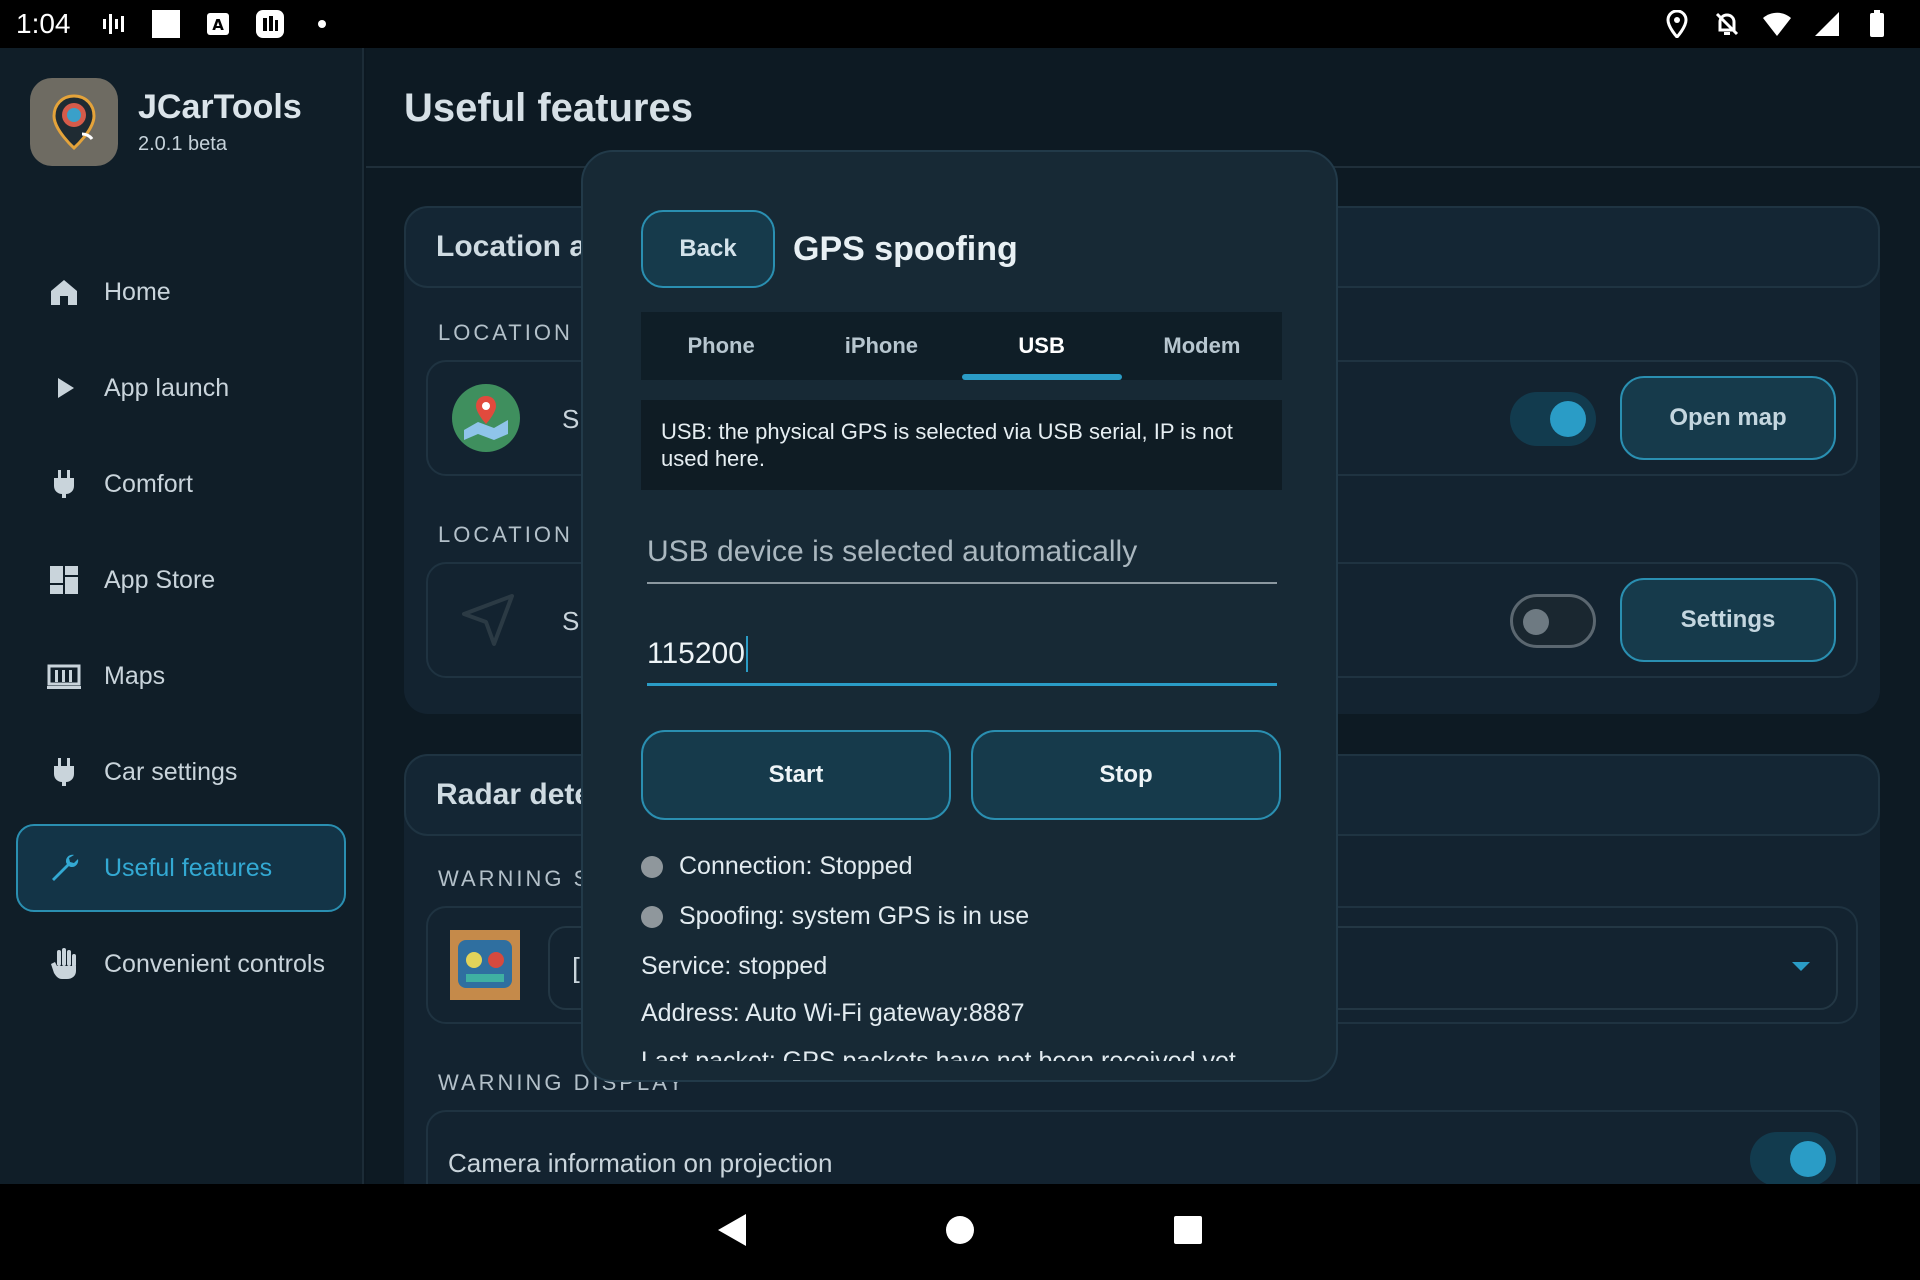  I want to click on navigation-arrow-icon, so click(486, 620).